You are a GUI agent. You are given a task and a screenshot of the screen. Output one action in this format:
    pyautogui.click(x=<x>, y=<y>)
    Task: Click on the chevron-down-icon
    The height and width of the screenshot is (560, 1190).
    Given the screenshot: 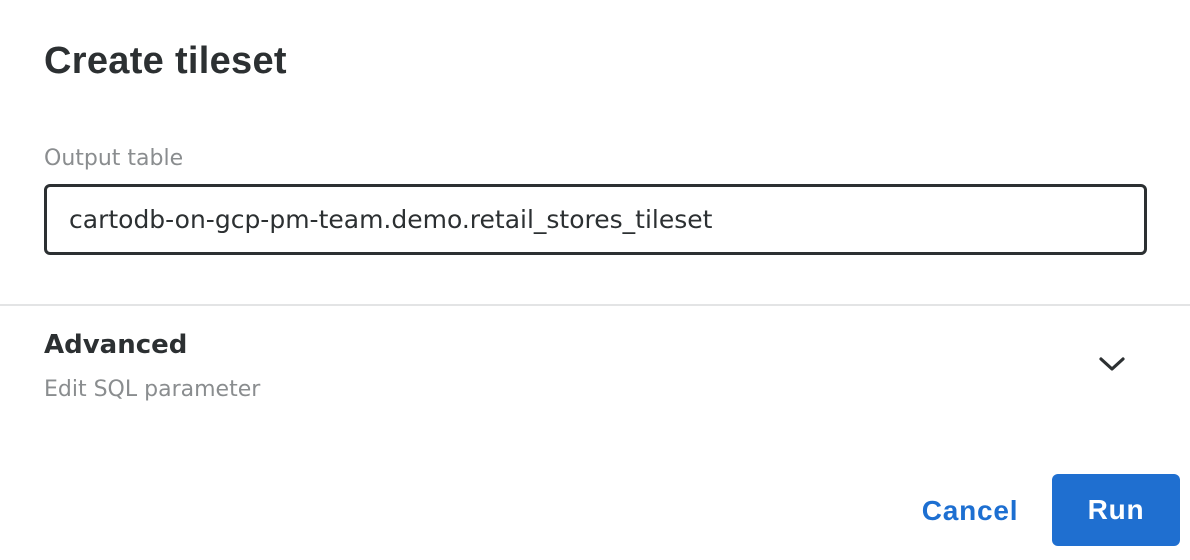 What is the action you would take?
    pyautogui.click(x=1112, y=364)
    